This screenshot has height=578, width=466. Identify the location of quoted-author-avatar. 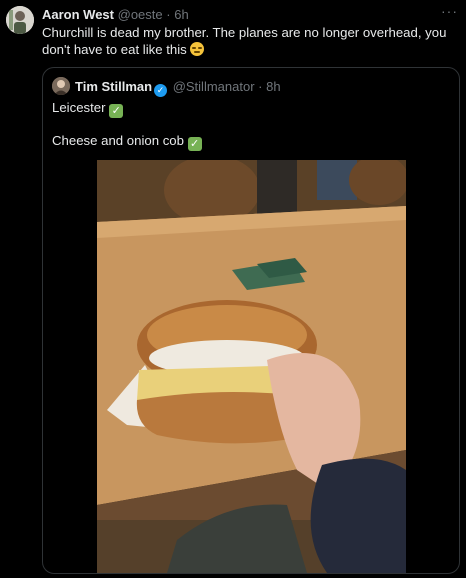
(61, 86).